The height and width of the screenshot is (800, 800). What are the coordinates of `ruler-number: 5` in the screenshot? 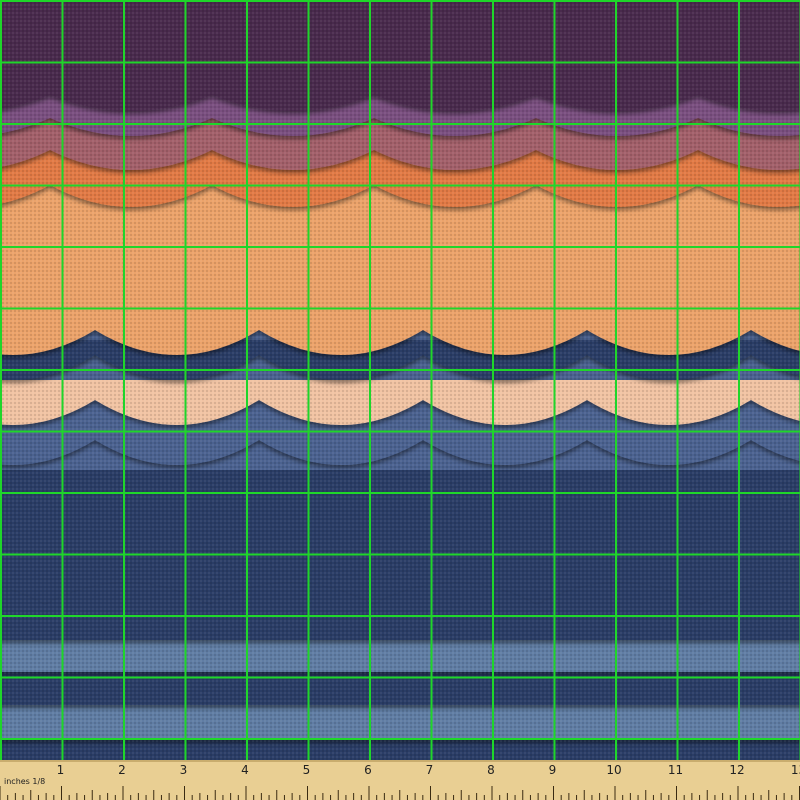 It's located at (307, 770).